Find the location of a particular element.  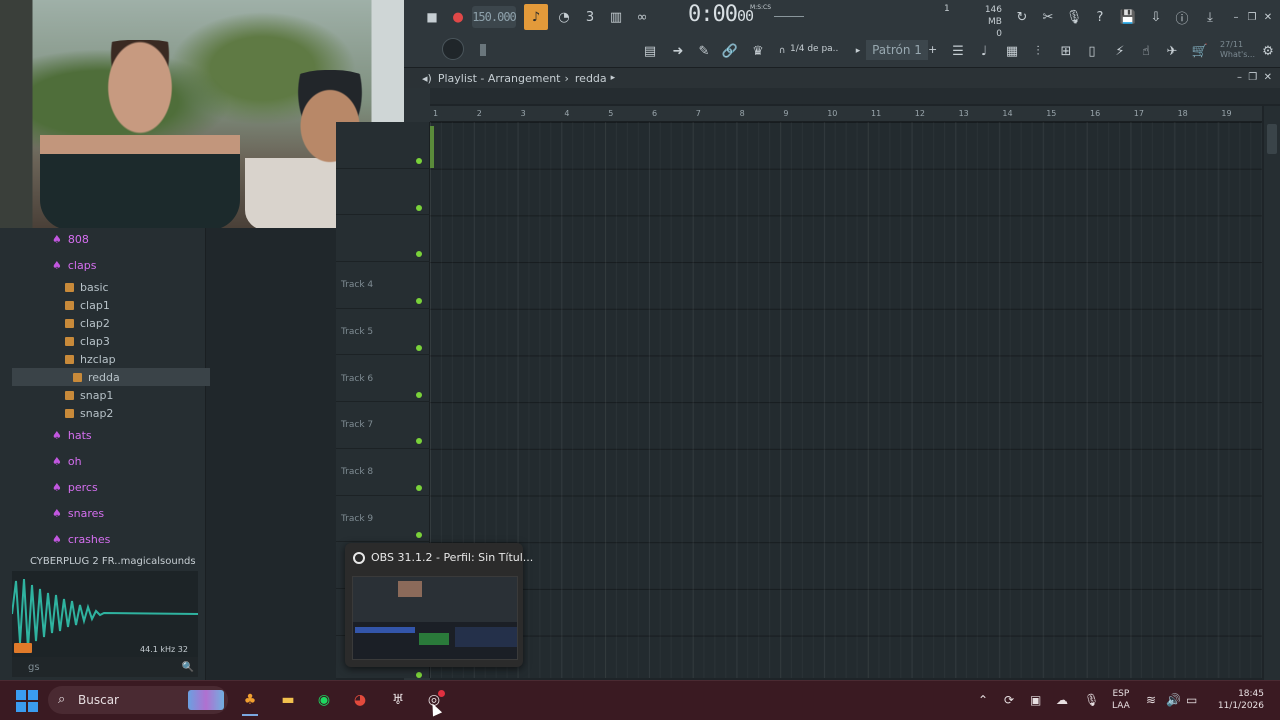

document-icon: ▯ is located at coordinates (1092, 51).